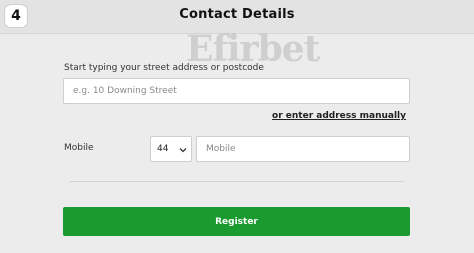 This screenshot has width=474, height=253. What do you see at coordinates (163, 149) in the screenshot?
I see `country-code-value: 44` at bounding box center [163, 149].